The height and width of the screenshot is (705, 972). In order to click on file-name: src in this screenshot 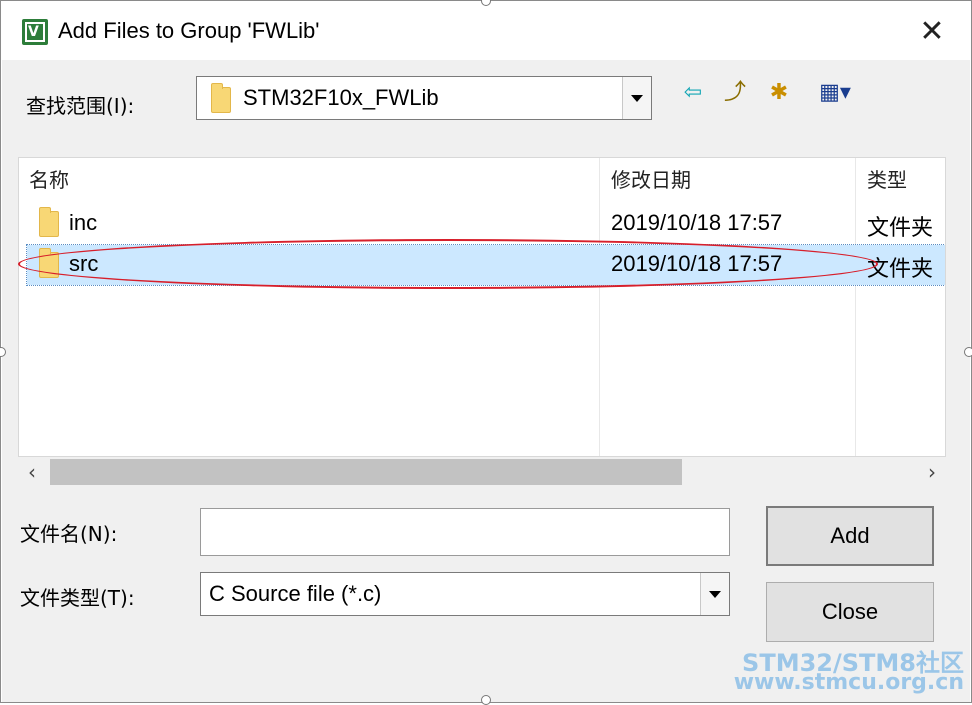, I will do `click(84, 263)`.